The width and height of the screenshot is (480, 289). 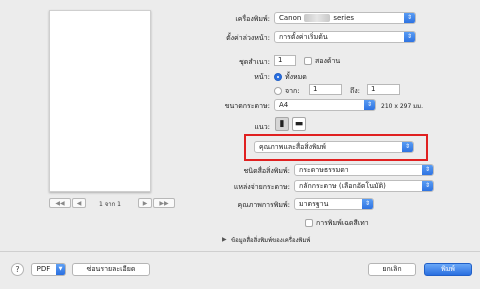 I want to click on two-sided-checkbox, so click(x=308, y=61).